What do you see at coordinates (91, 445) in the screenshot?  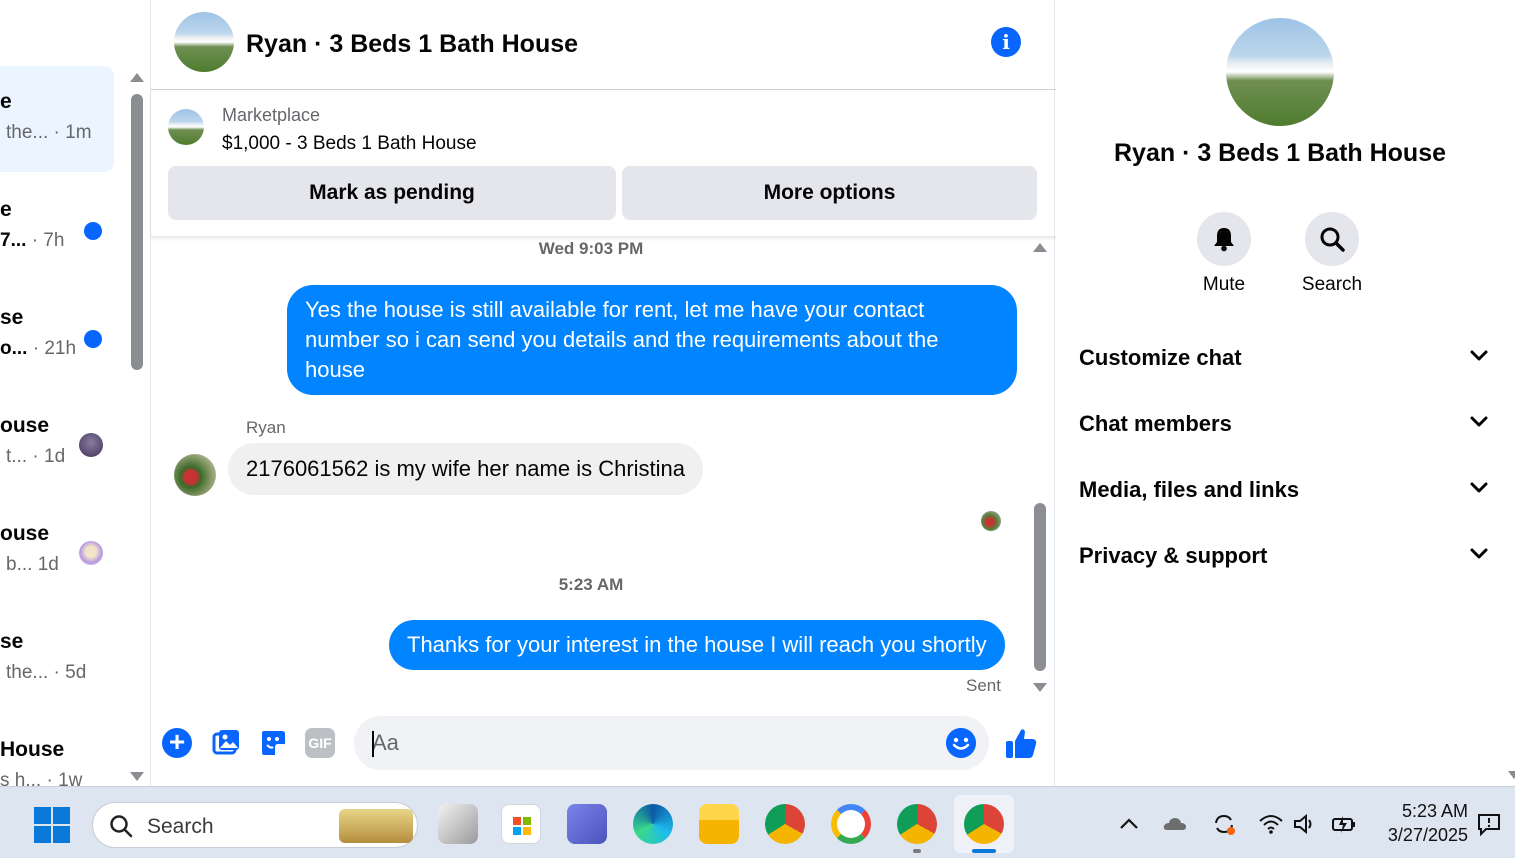 I see `seen-avatar` at bounding box center [91, 445].